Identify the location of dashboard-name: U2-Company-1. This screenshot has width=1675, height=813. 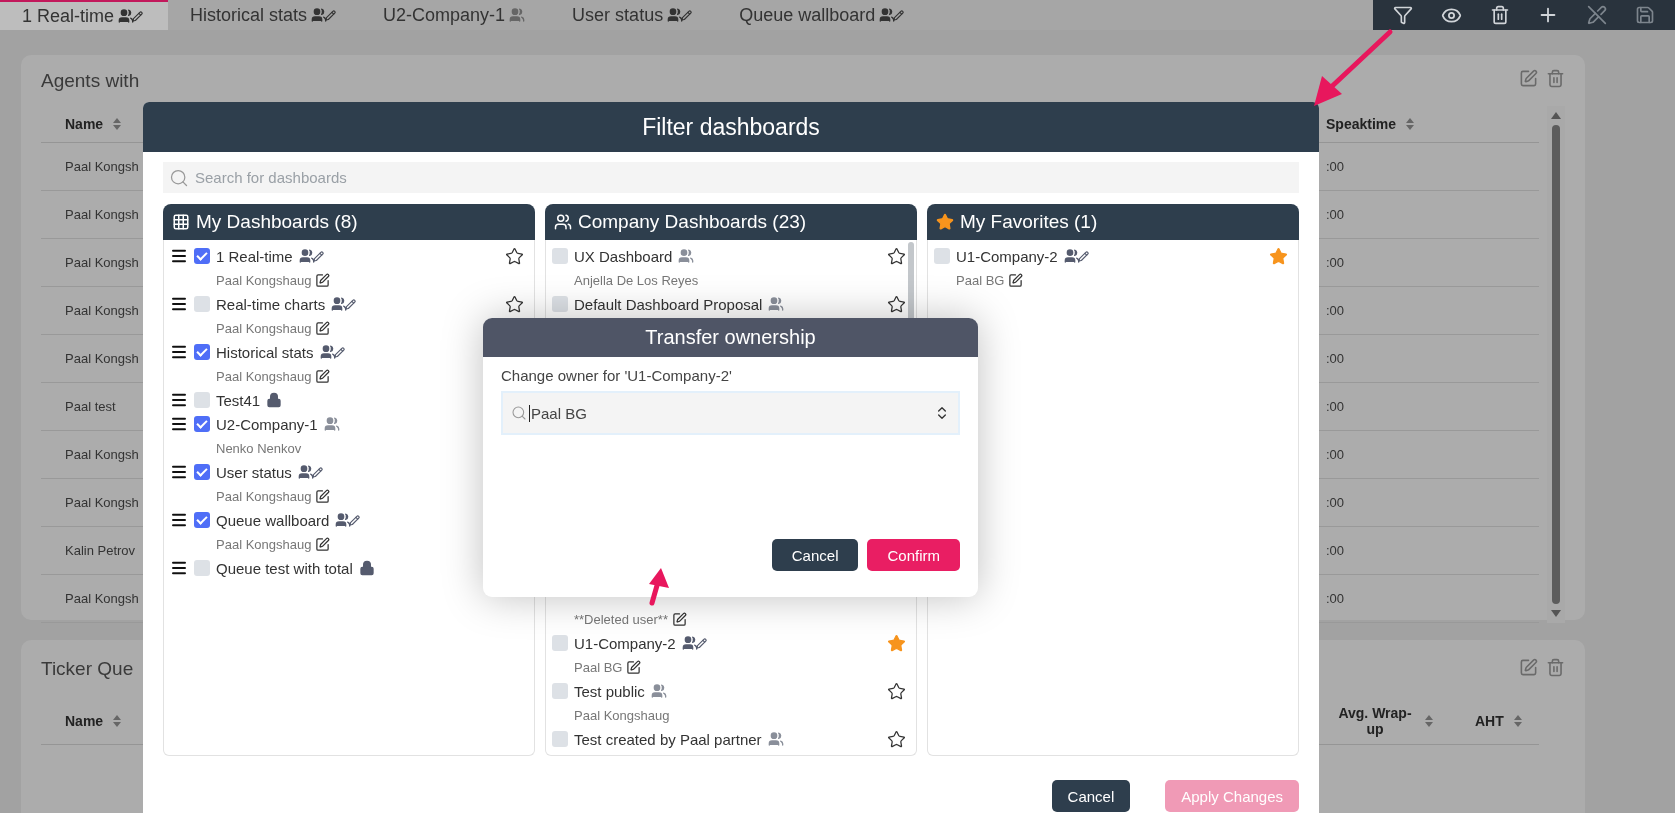
(267, 424).